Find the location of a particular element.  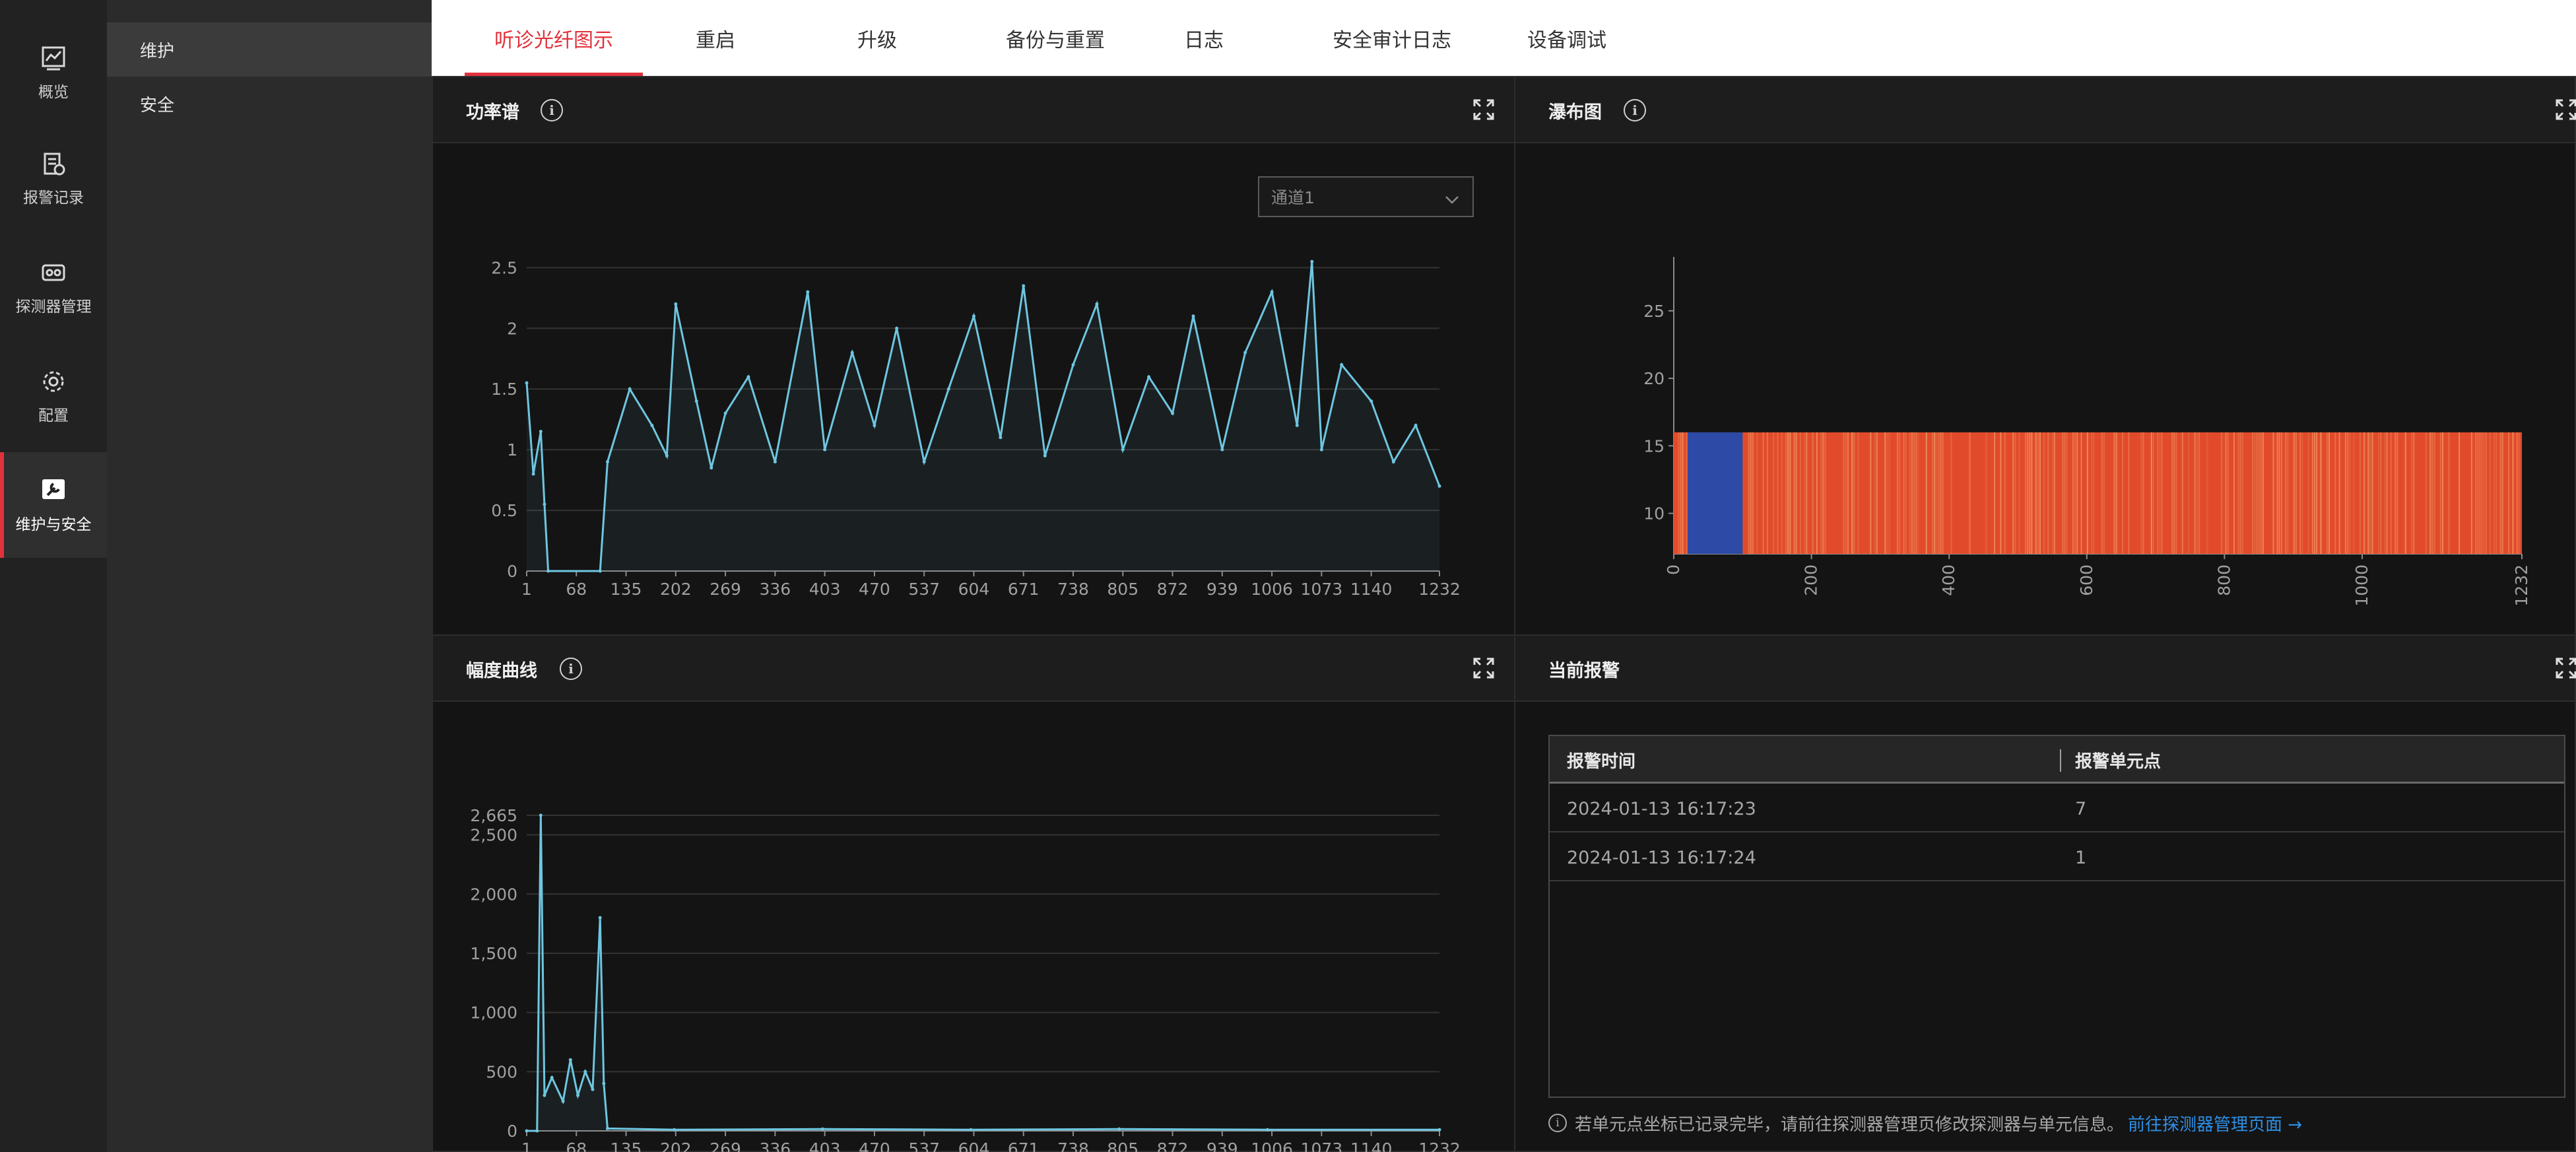

wrench-icon is located at coordinates (53, 490).